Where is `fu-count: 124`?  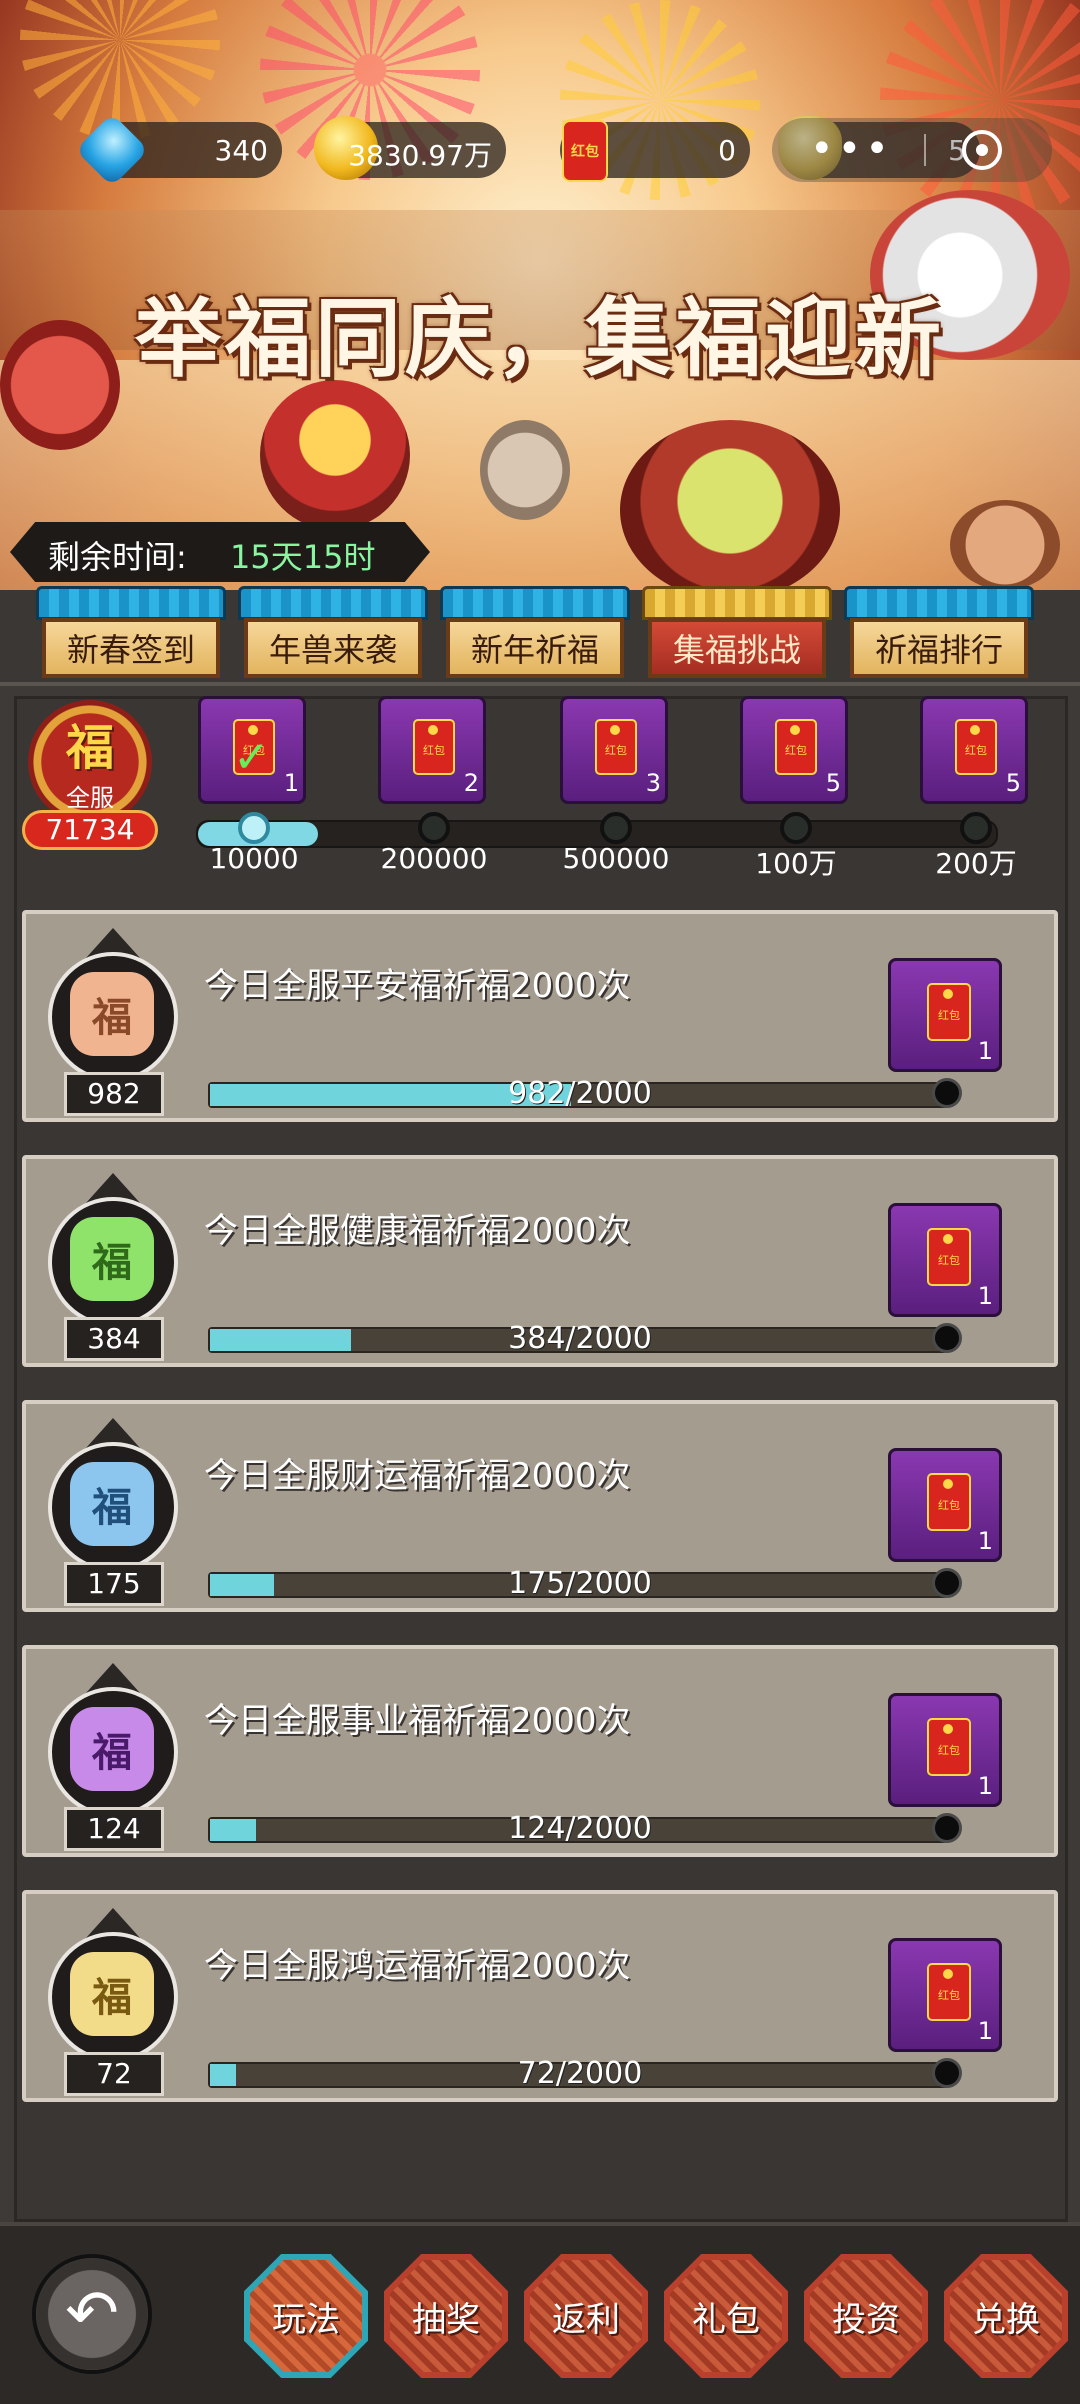 fu-count: 124 is located at coordinates (114, 1829).